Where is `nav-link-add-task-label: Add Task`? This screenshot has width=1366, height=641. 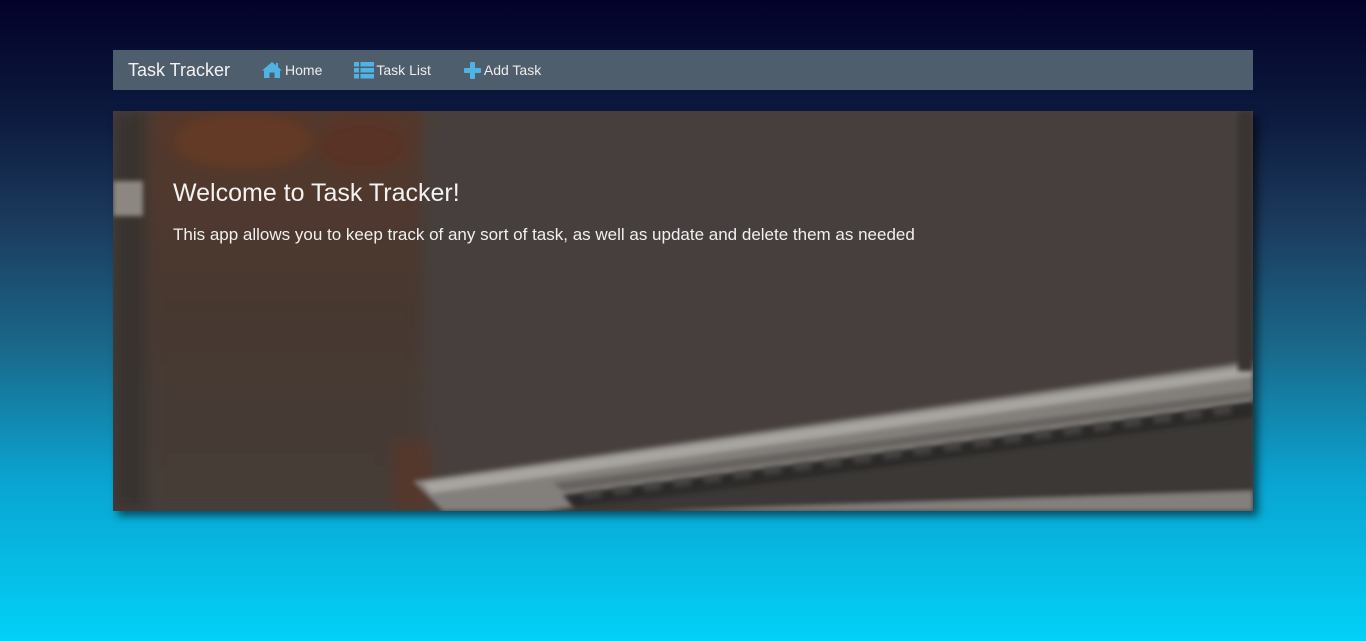
nav-link-add-task-label: Add Task is located at coordinates (512, 70).